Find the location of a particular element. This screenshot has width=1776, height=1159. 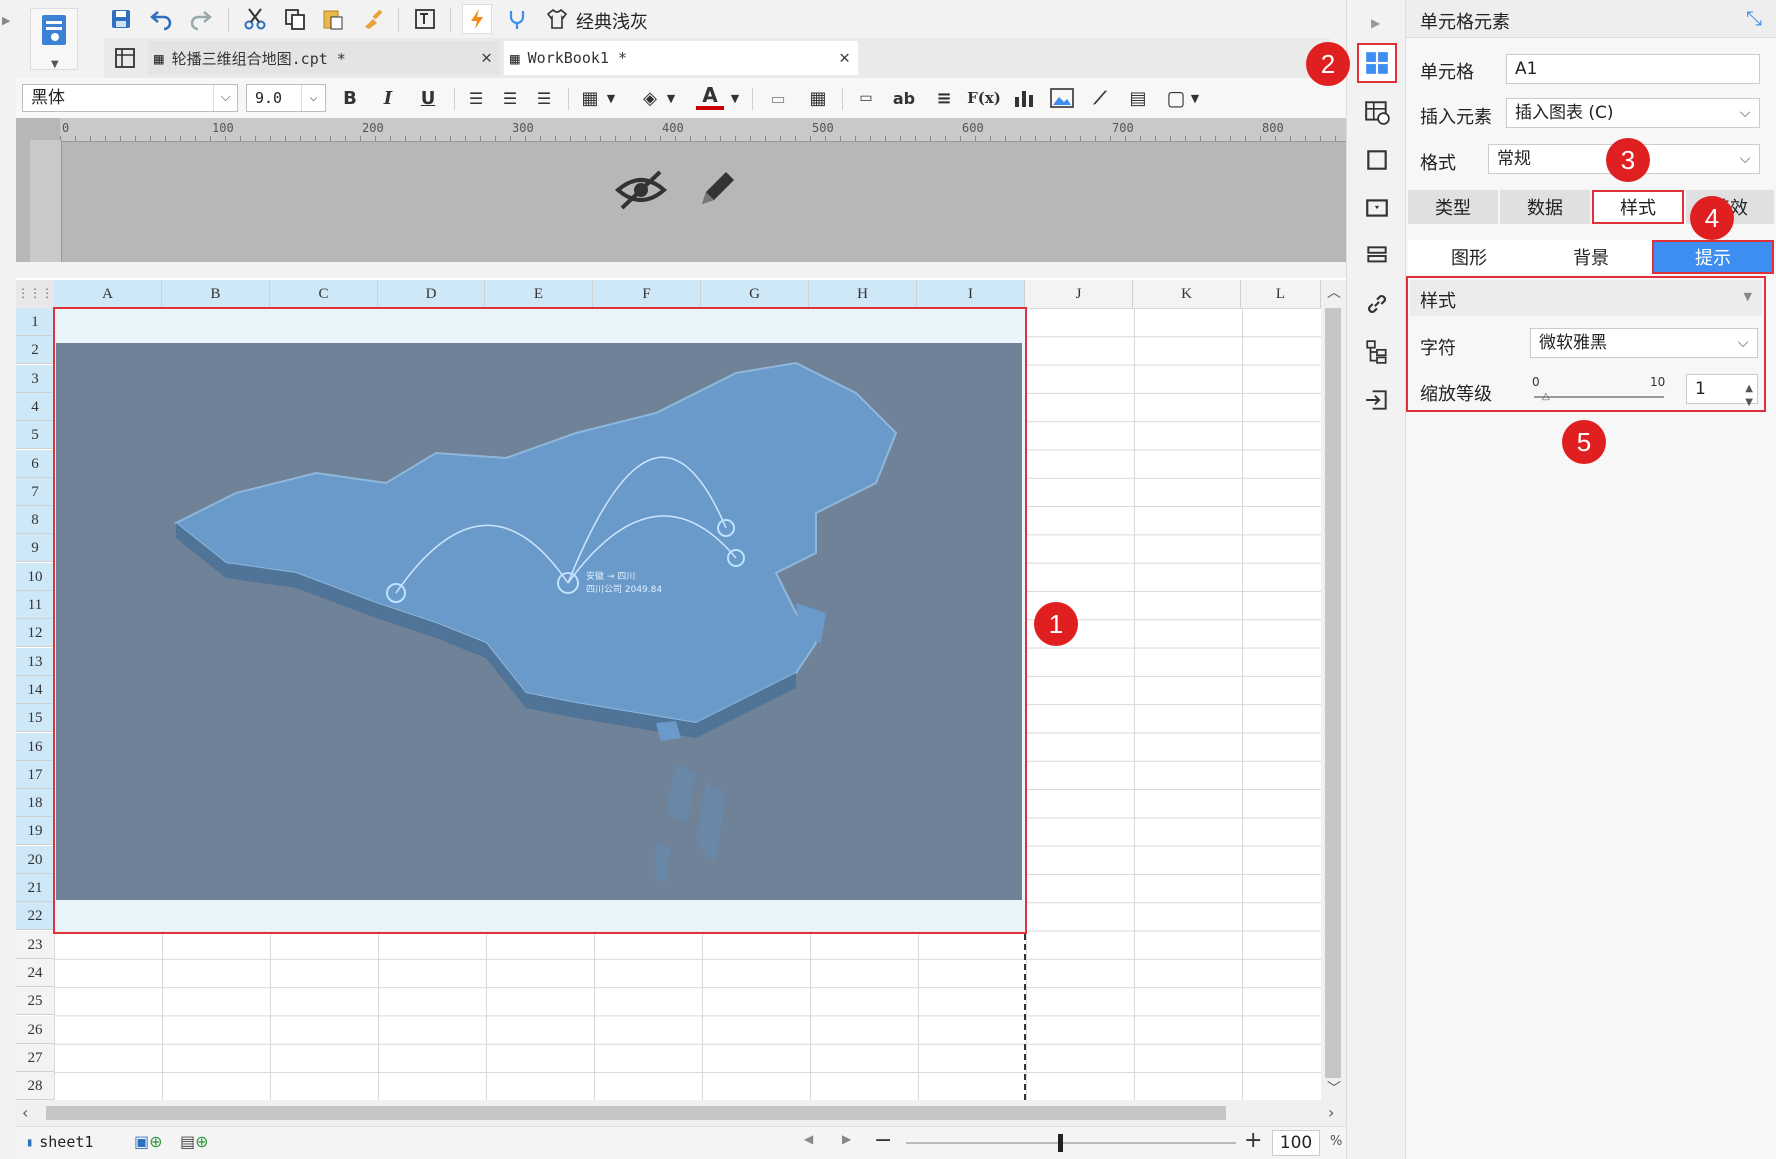

file-menu-icon: ▼ is located at coordinates (54, 39).